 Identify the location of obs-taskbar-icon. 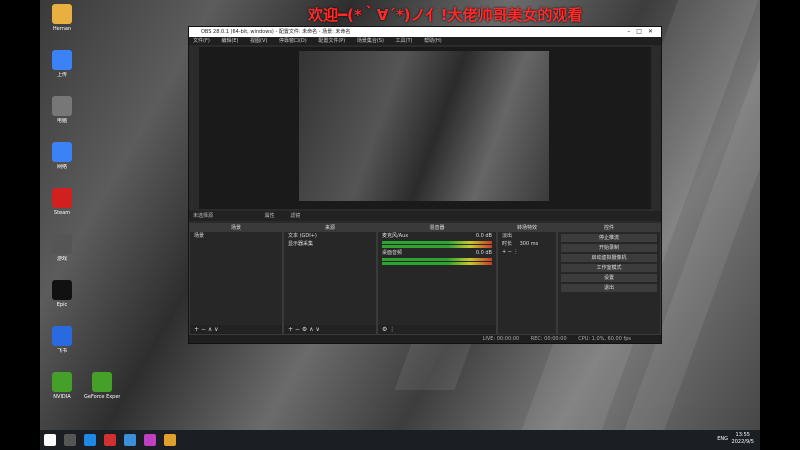
(150, 440).